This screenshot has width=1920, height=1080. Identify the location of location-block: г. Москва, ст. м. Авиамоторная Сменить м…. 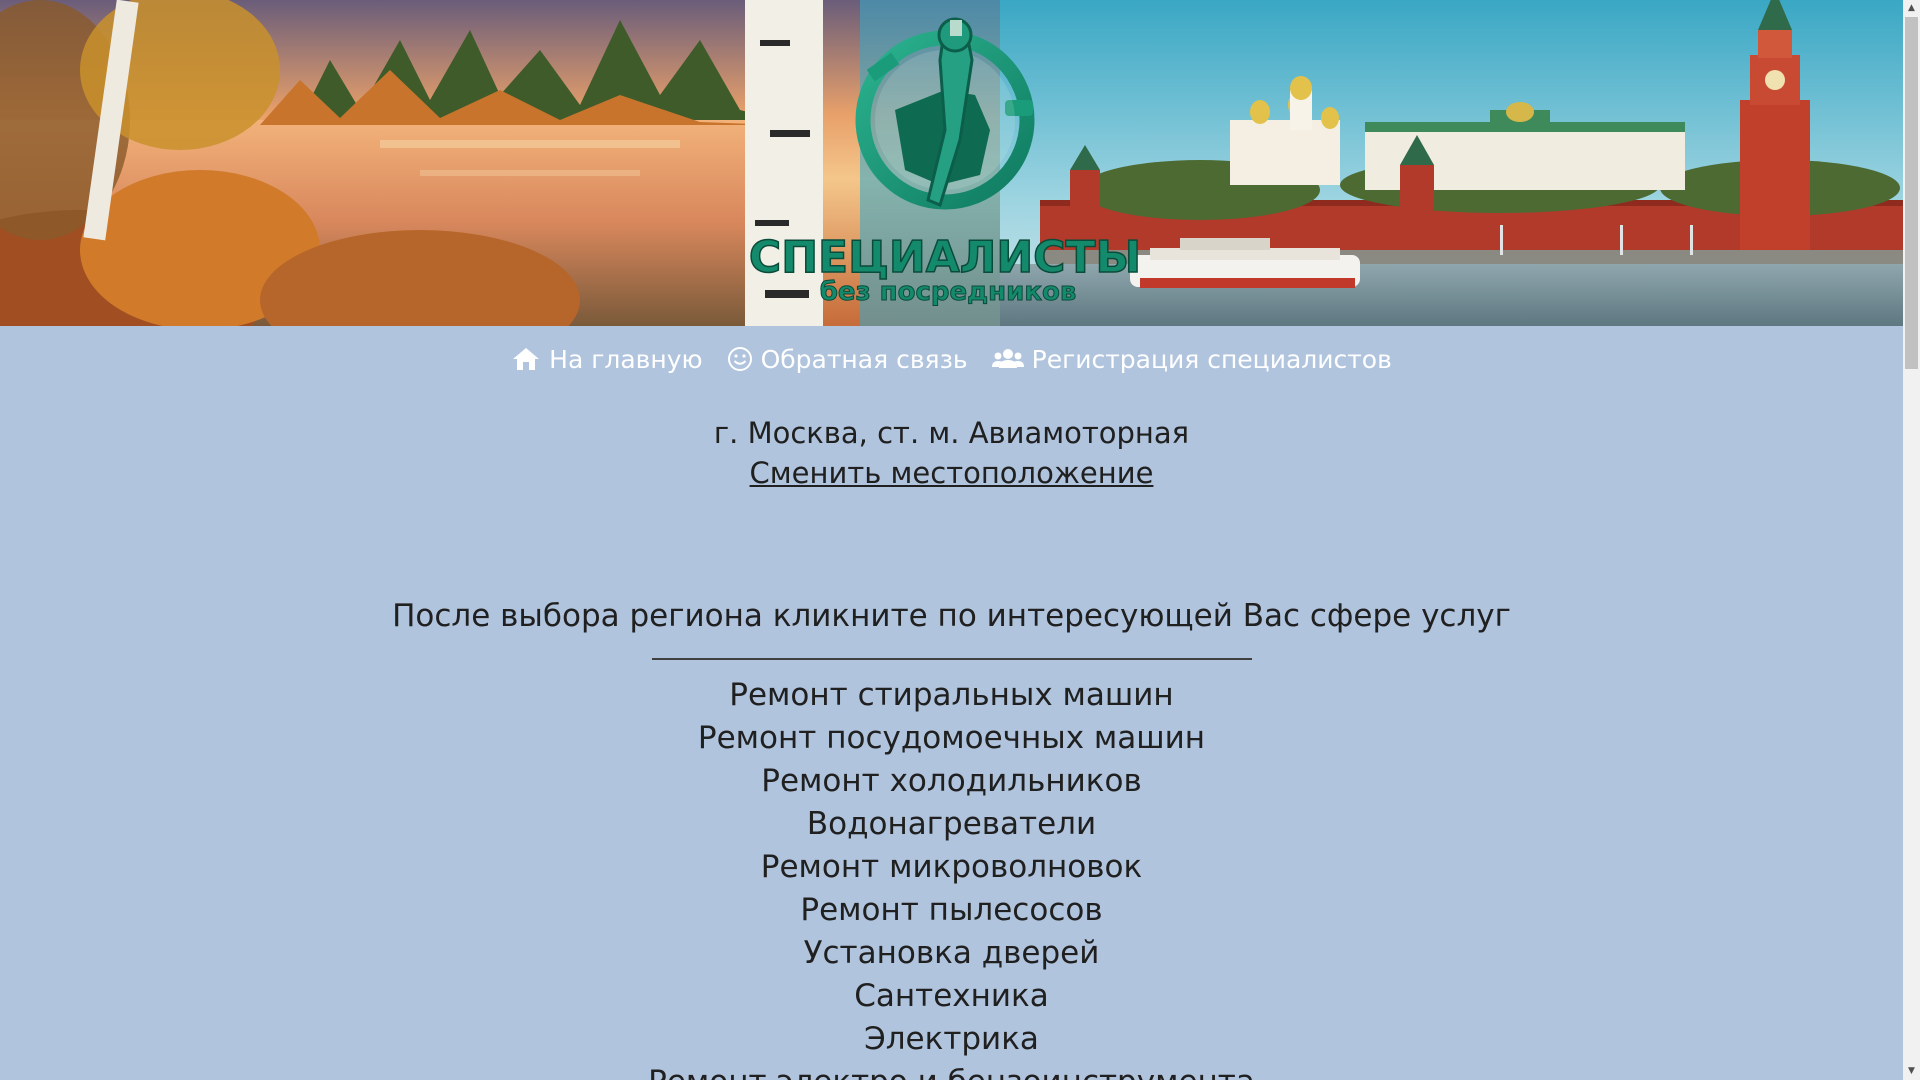
(951, 453).